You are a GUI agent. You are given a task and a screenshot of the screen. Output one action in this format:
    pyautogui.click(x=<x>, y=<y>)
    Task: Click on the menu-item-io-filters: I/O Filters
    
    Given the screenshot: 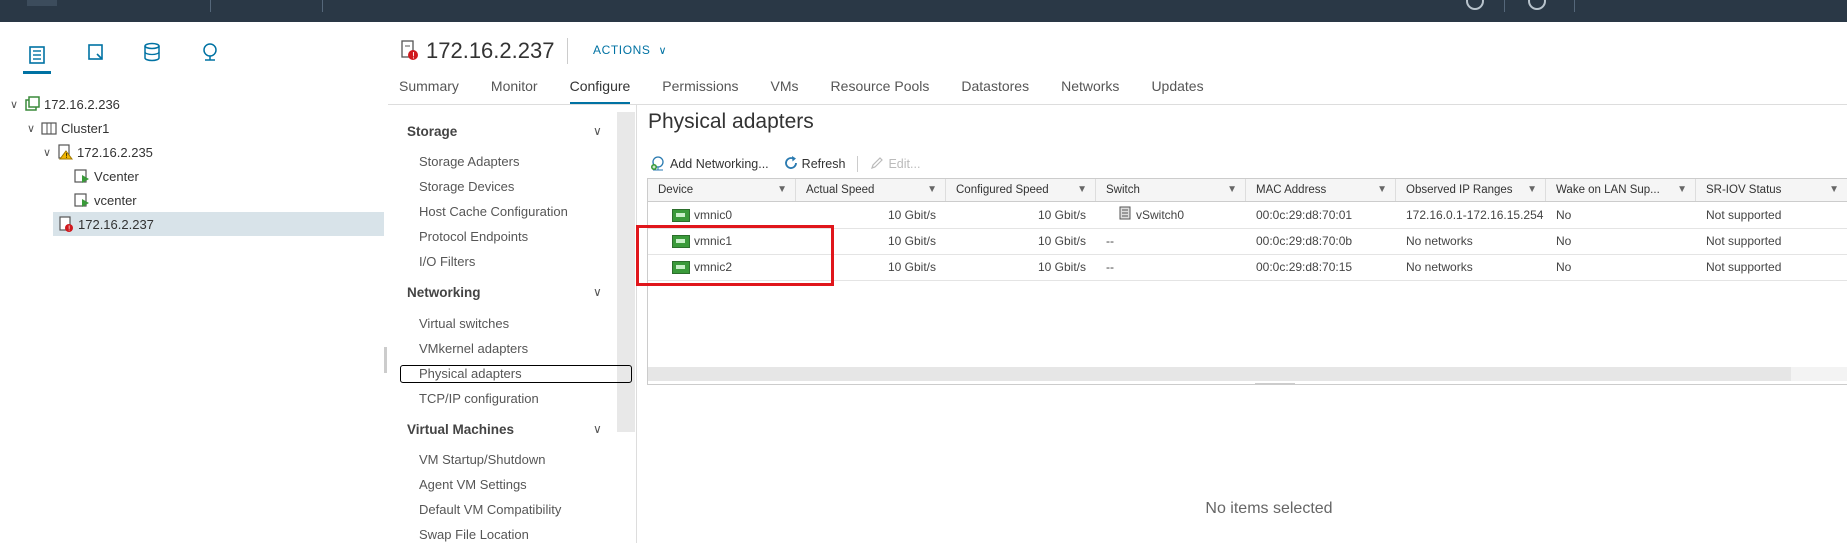 What is the action you would take?
    pyautogui.click(x=447, y=261)
    